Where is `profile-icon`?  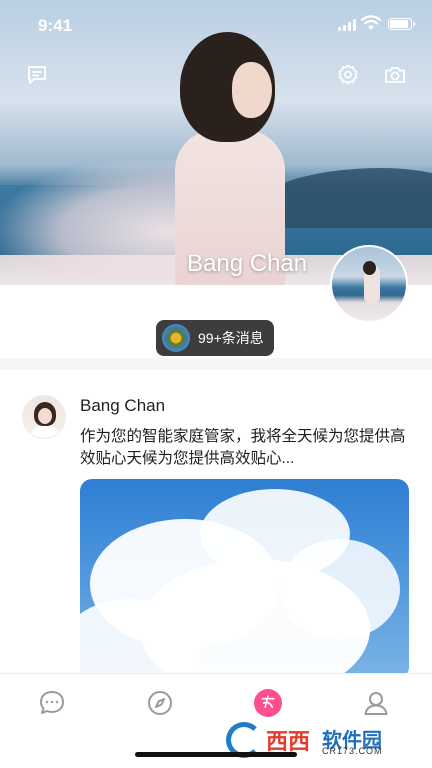 profile-icon is located at coordinates (376, 703).